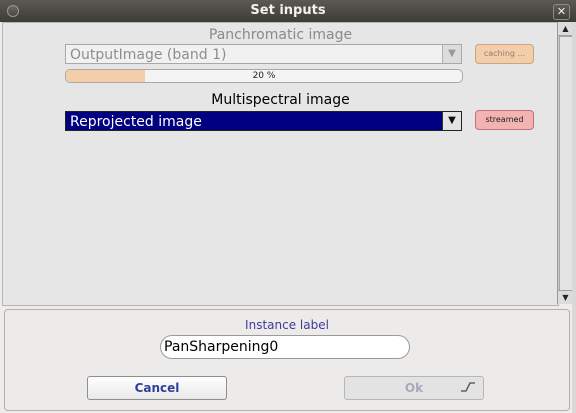 This screenshot has width=576, height=413. What do you see at coordinates (285, 347) in the screenshot?
I see `instance-label-input` at bounding box center [285, 347].